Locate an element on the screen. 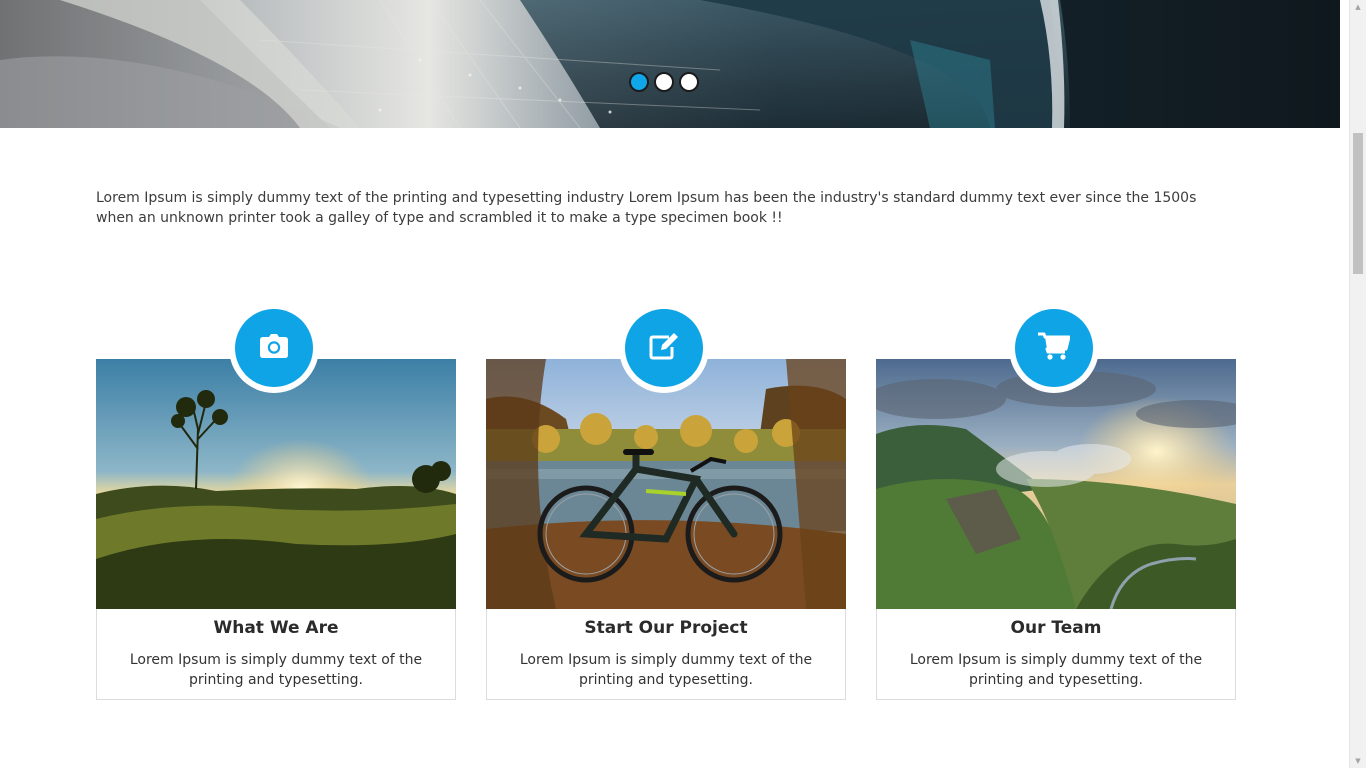 This screenshot has width=1366, height=768. shopping-cart-icon is located at coordinates (1054, 348).